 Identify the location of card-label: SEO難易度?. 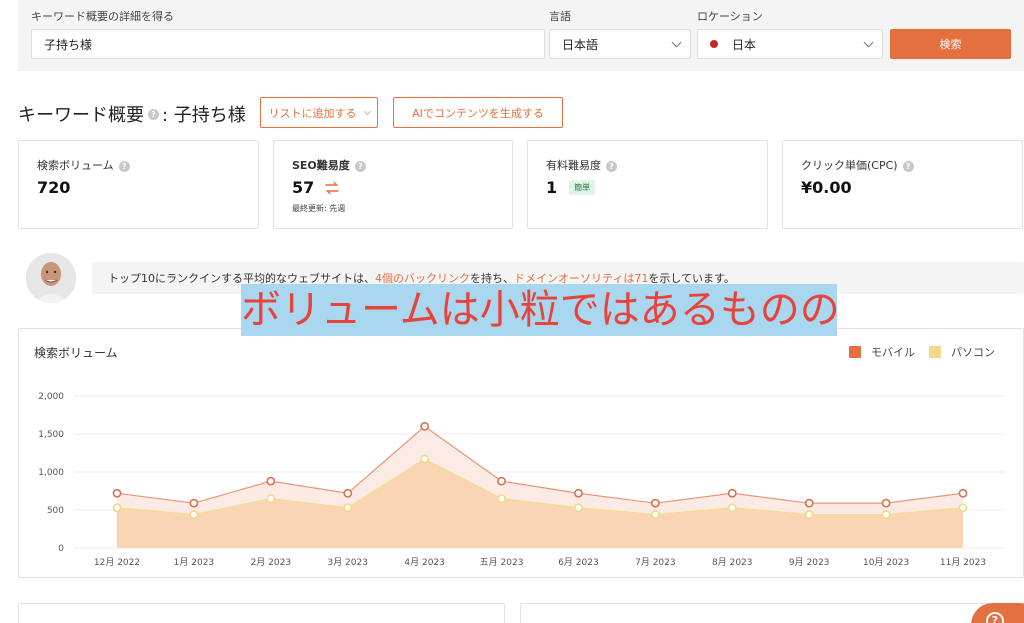
(329, 165).